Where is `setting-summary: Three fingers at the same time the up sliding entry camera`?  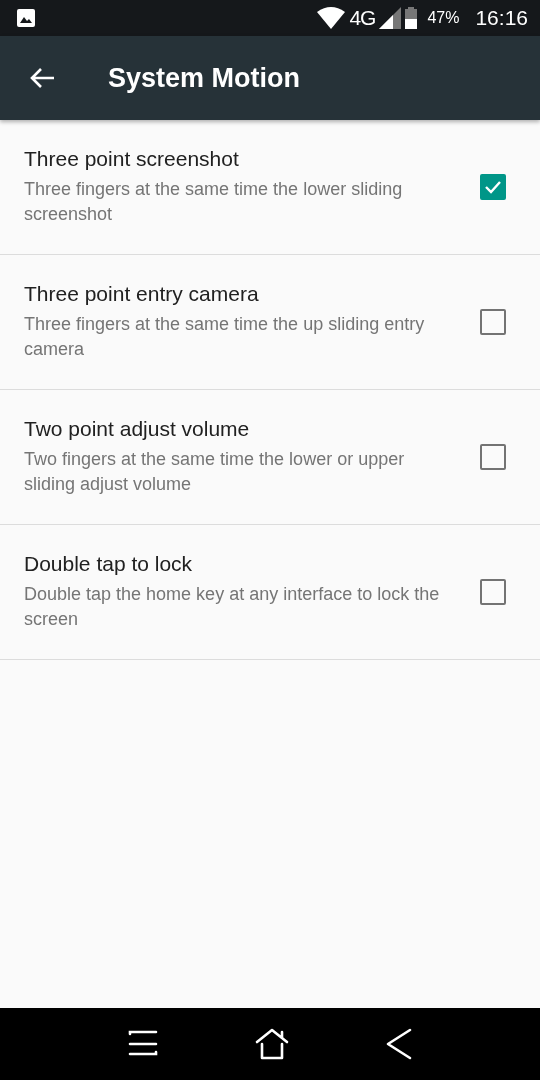
setting-summary: Three fingers at the same time the up sliding entry camera is located at coordinates (225, 337).